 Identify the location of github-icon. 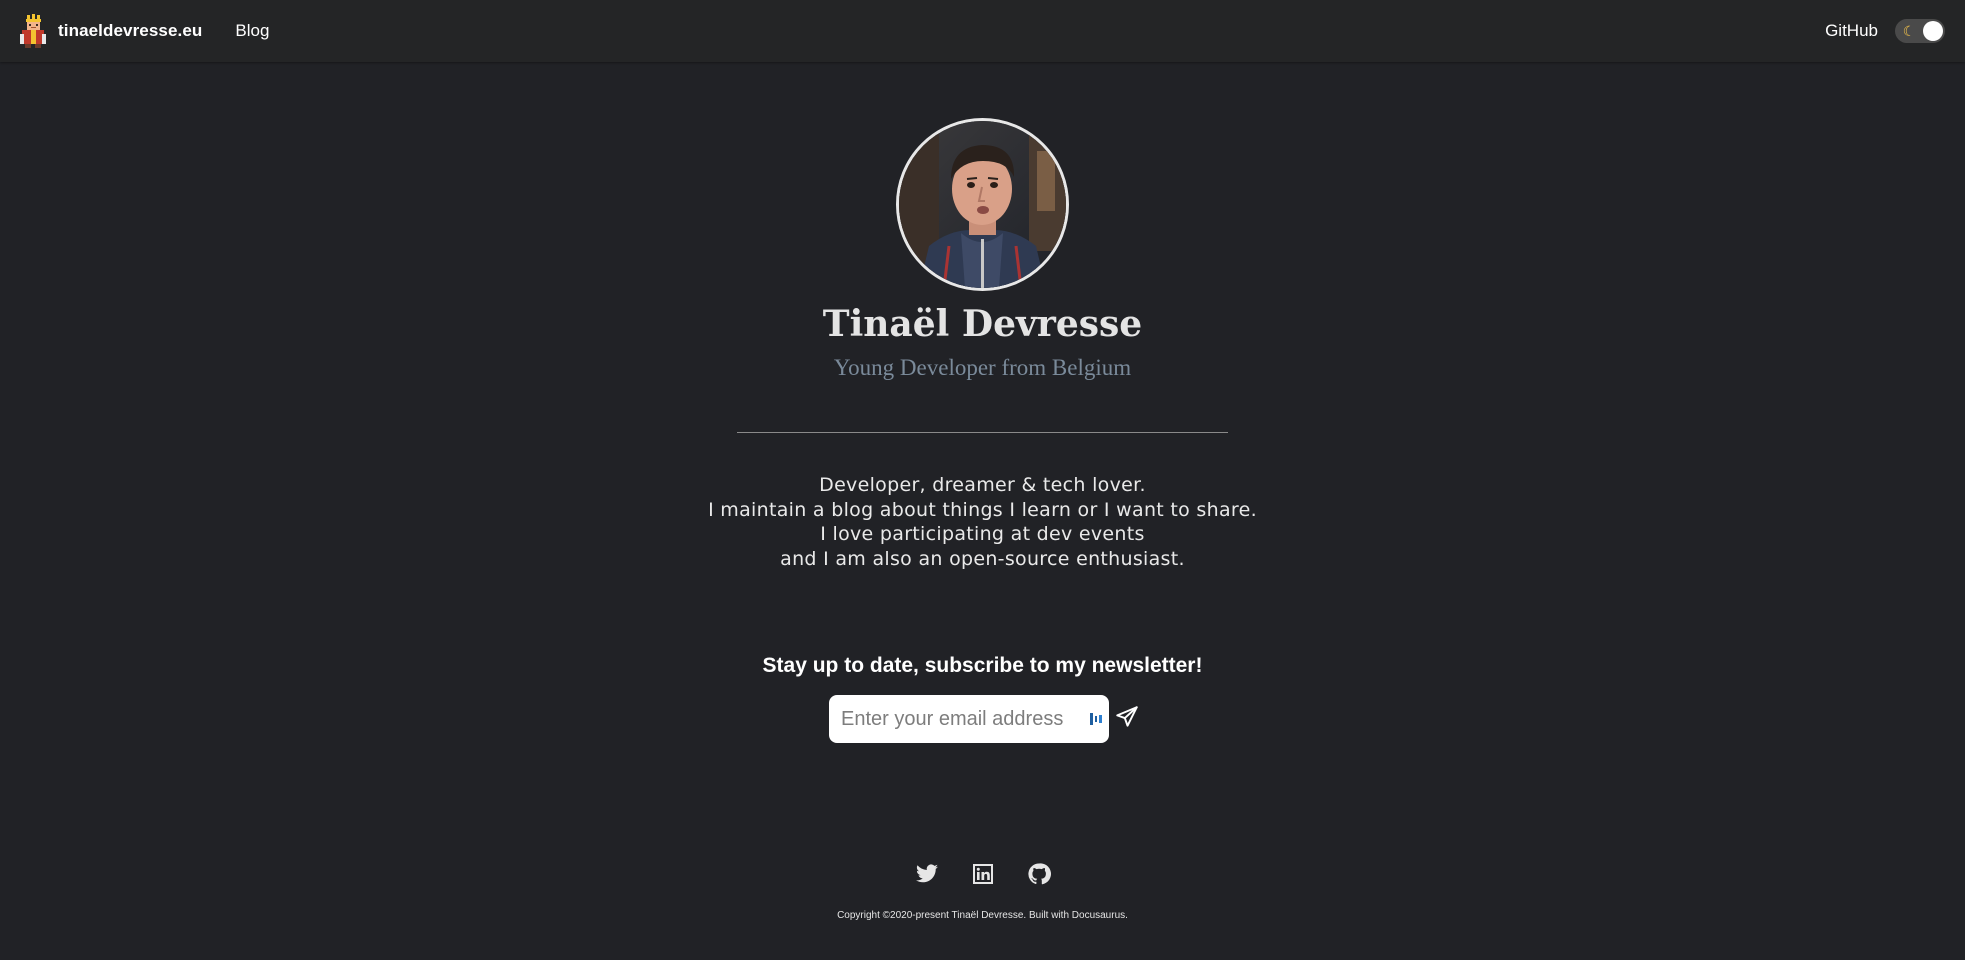
(1039, 874).